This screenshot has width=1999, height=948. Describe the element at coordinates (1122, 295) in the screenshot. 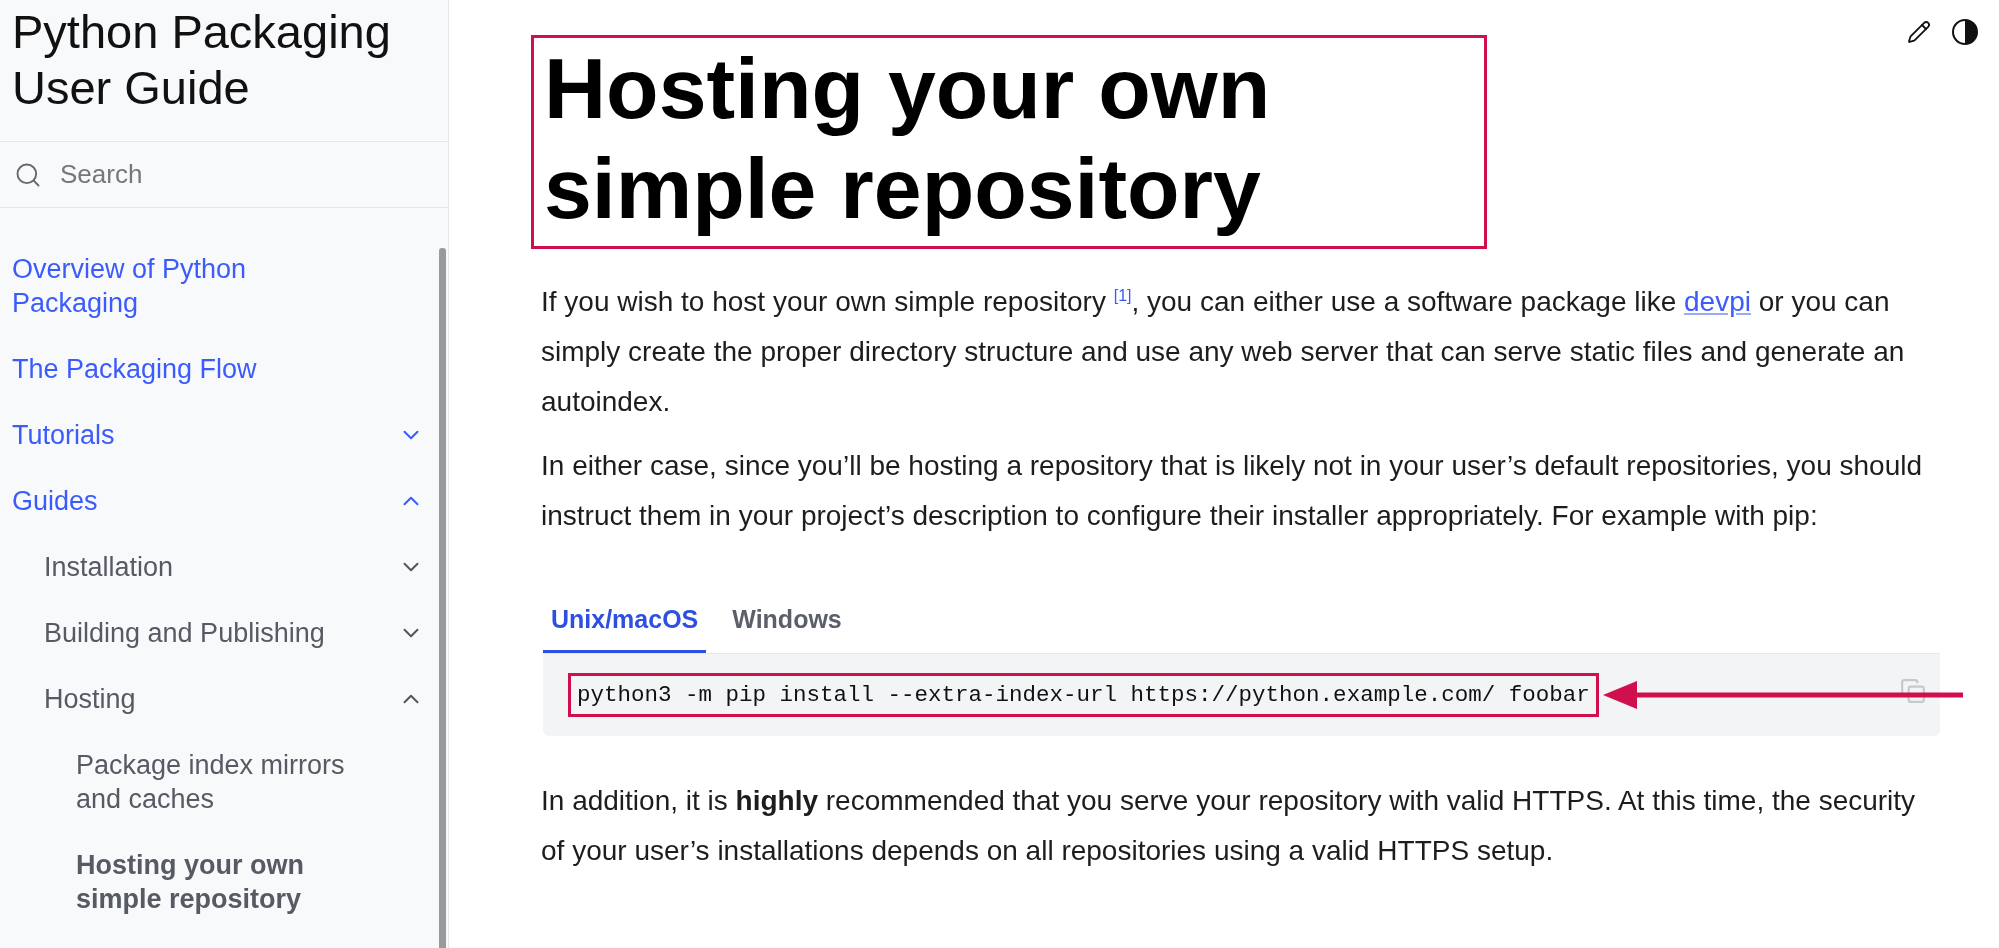

I see `footnote-link: [1]` at that location.